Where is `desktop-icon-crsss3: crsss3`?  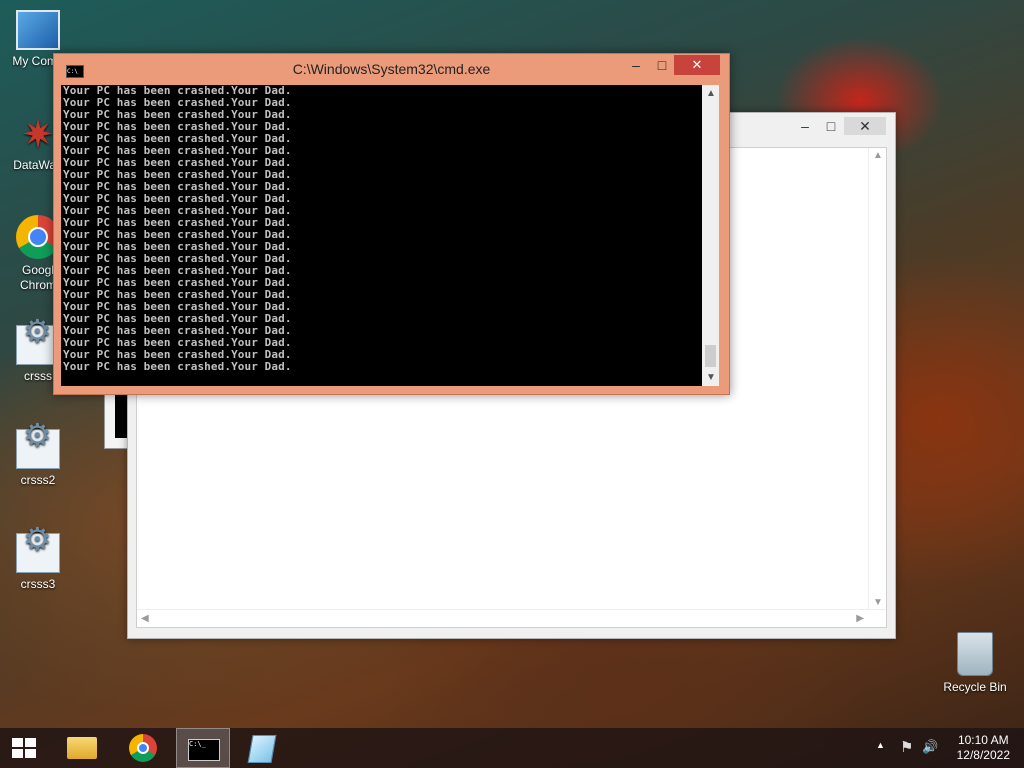 desktop-icon-crsss3: crsss3 is located at coordinates (38, 562).